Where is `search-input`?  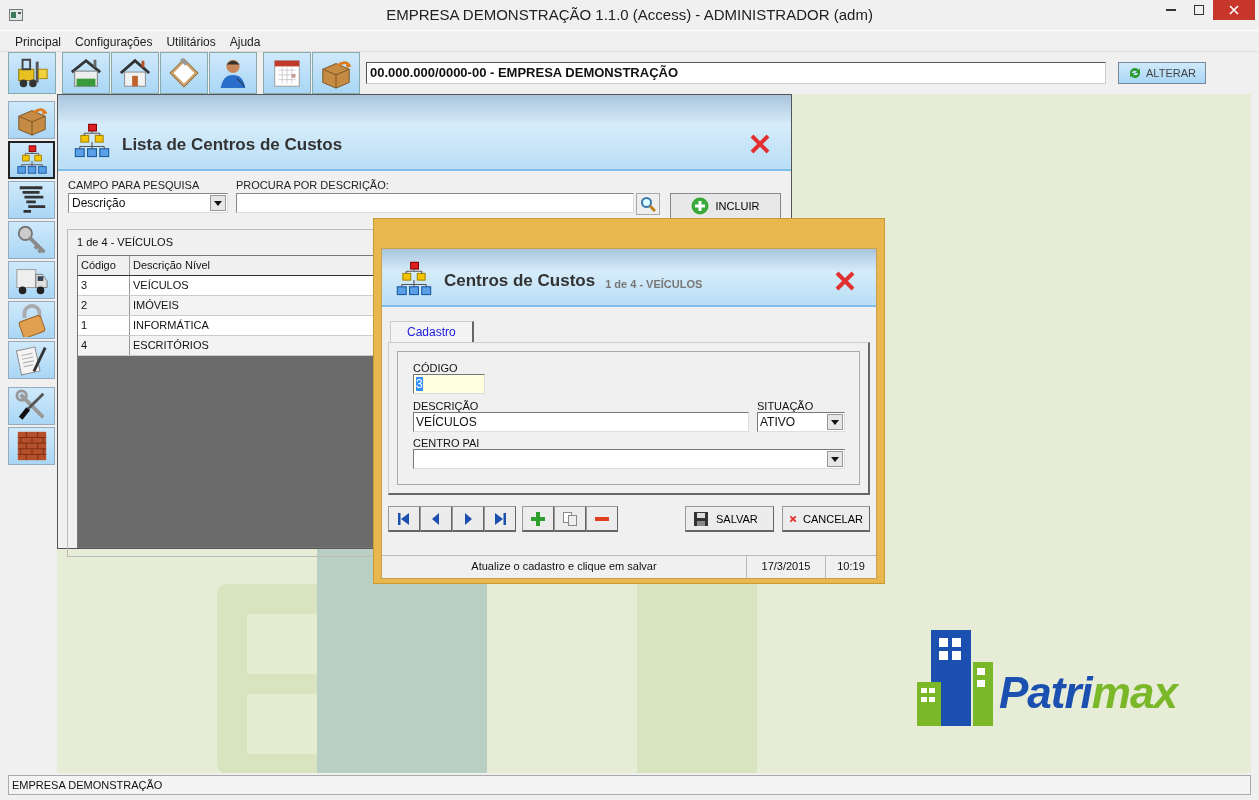
search-input is located at coordinates (435, 203).